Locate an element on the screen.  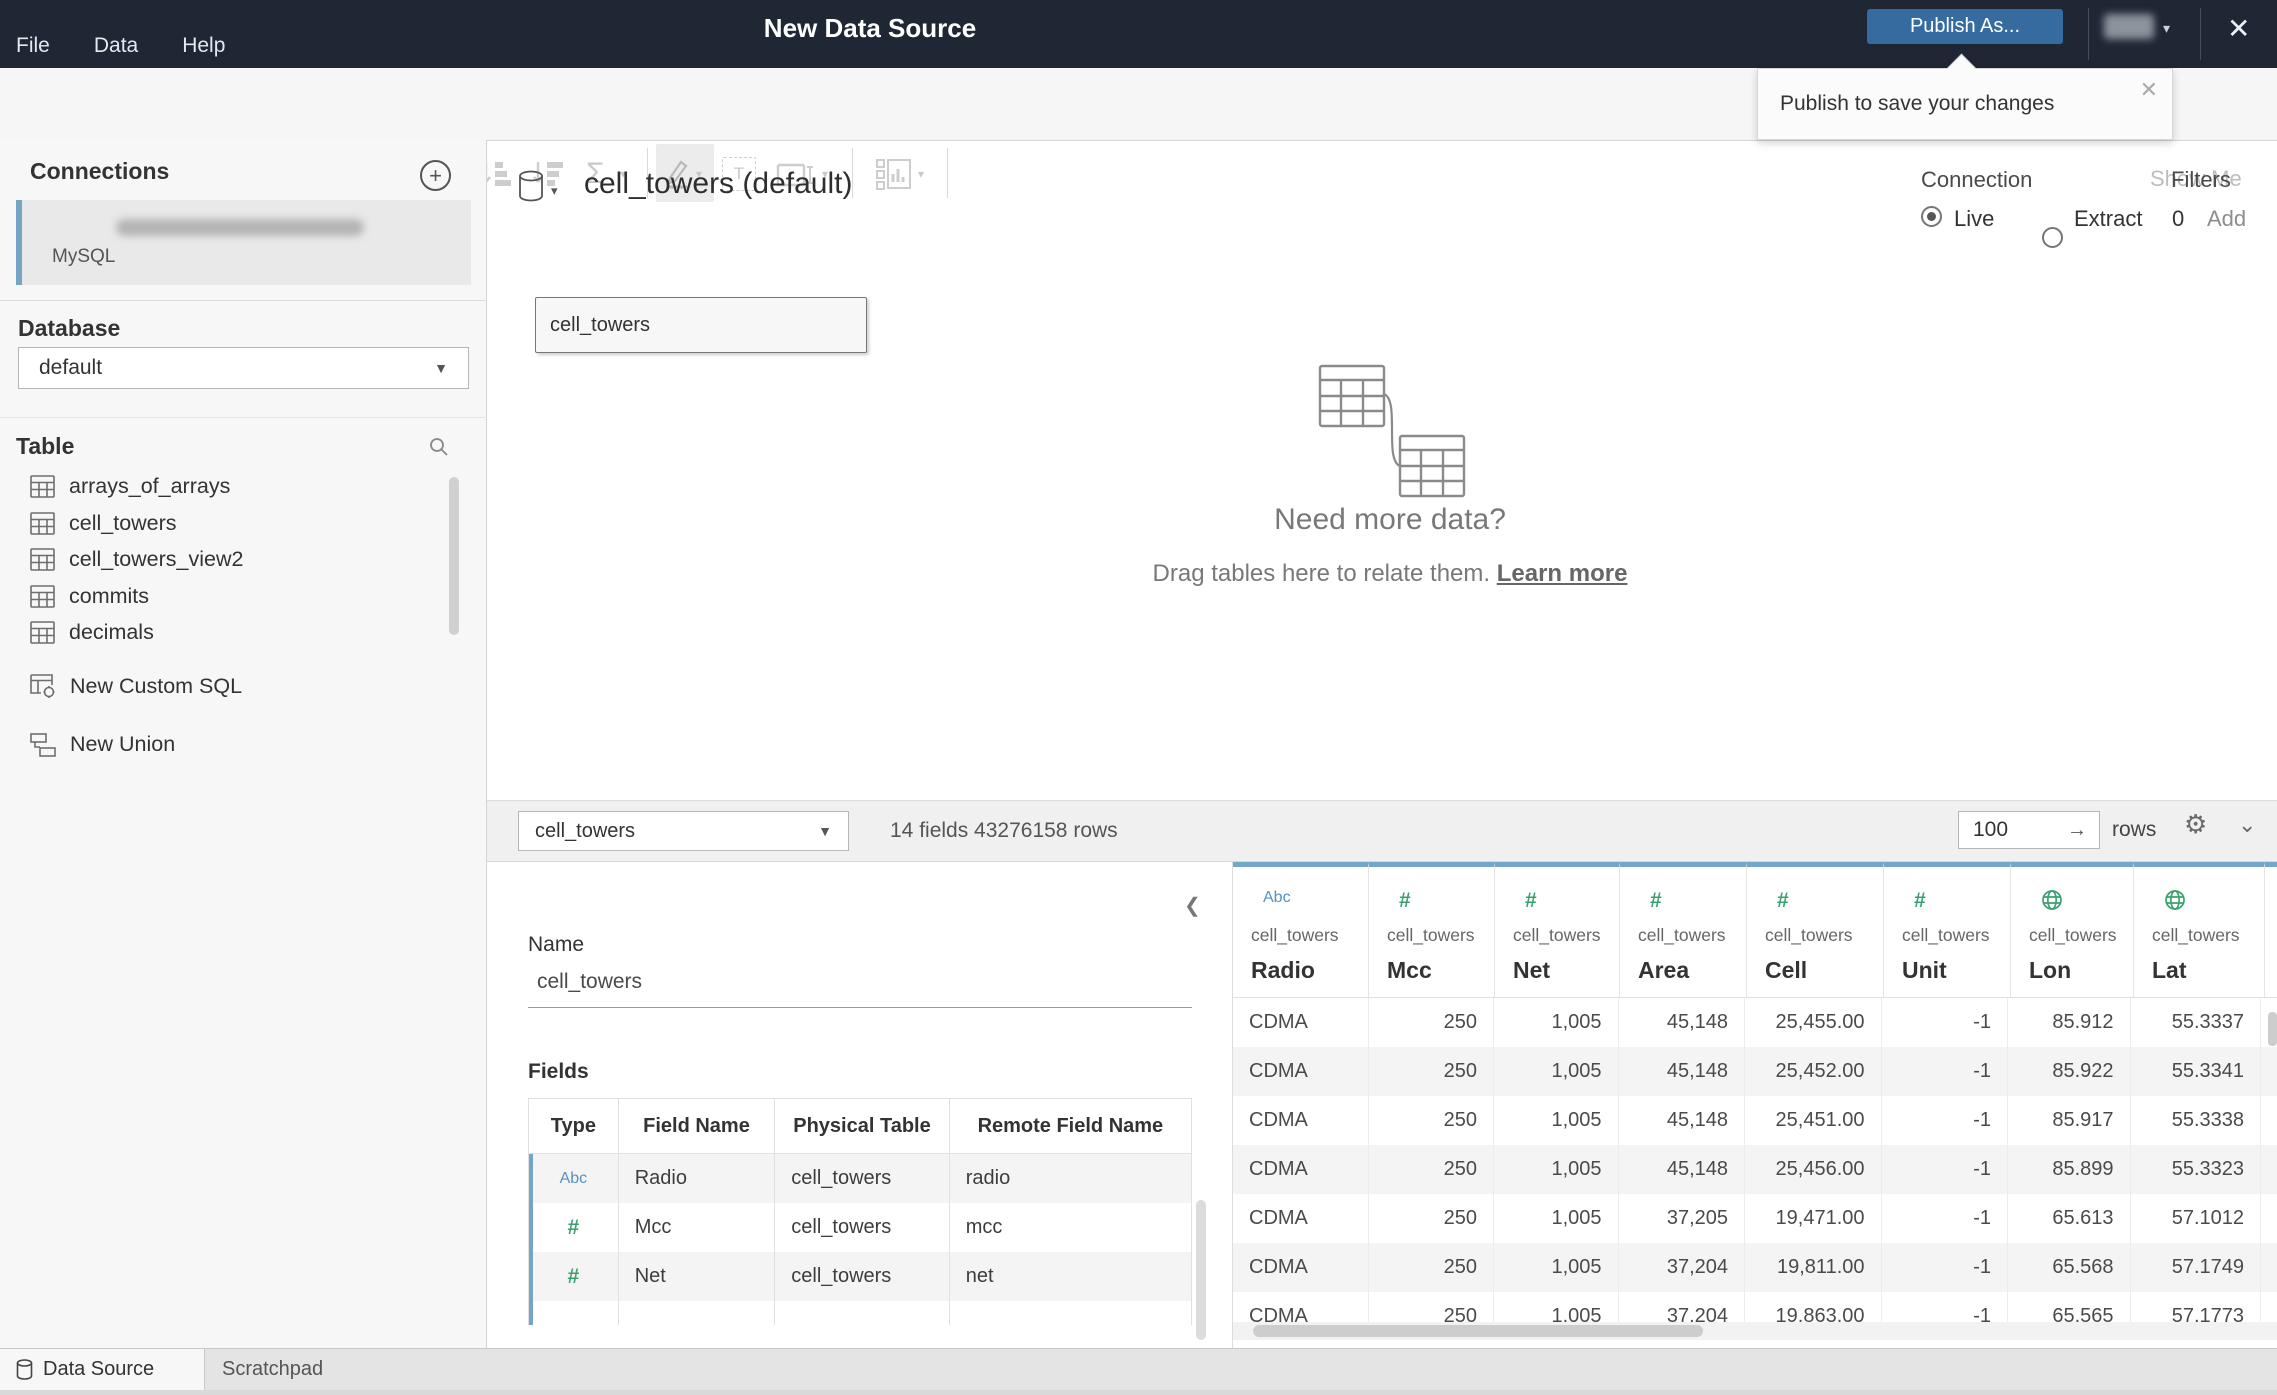
field-row-radio: Abc Radio cell_towers radio is located at coordinates (860, 1178).